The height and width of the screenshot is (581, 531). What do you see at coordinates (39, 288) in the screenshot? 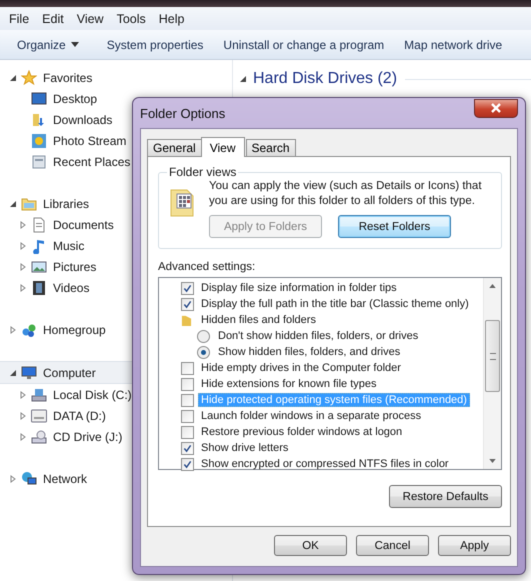
I see `film-icon` at bounding box center [39, 288].